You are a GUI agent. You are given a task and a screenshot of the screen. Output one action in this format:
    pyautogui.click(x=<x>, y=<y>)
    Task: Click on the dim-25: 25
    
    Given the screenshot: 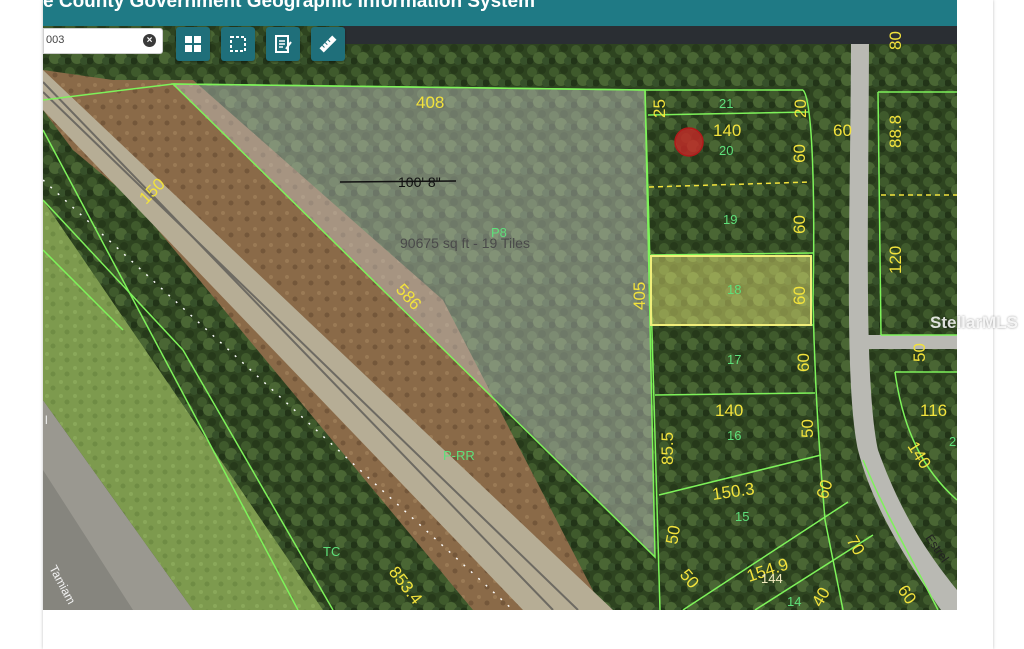 What is the action you would take?
    pyautogui.click(x=659, y=108)
    